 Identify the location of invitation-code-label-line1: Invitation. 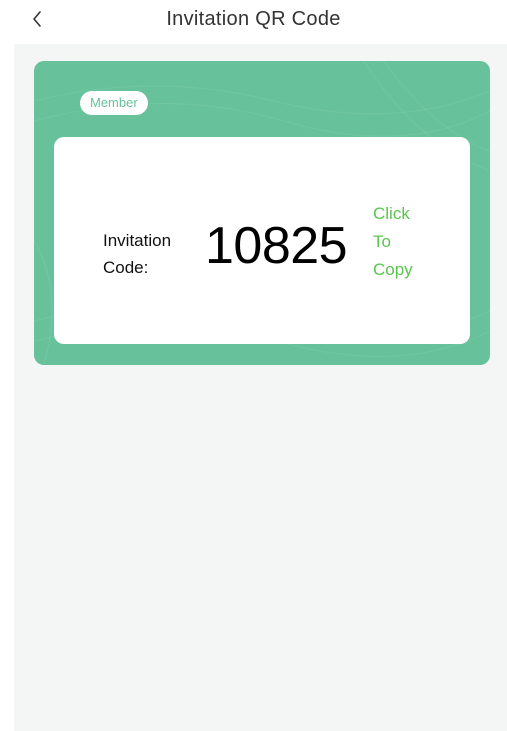
(137, 240).